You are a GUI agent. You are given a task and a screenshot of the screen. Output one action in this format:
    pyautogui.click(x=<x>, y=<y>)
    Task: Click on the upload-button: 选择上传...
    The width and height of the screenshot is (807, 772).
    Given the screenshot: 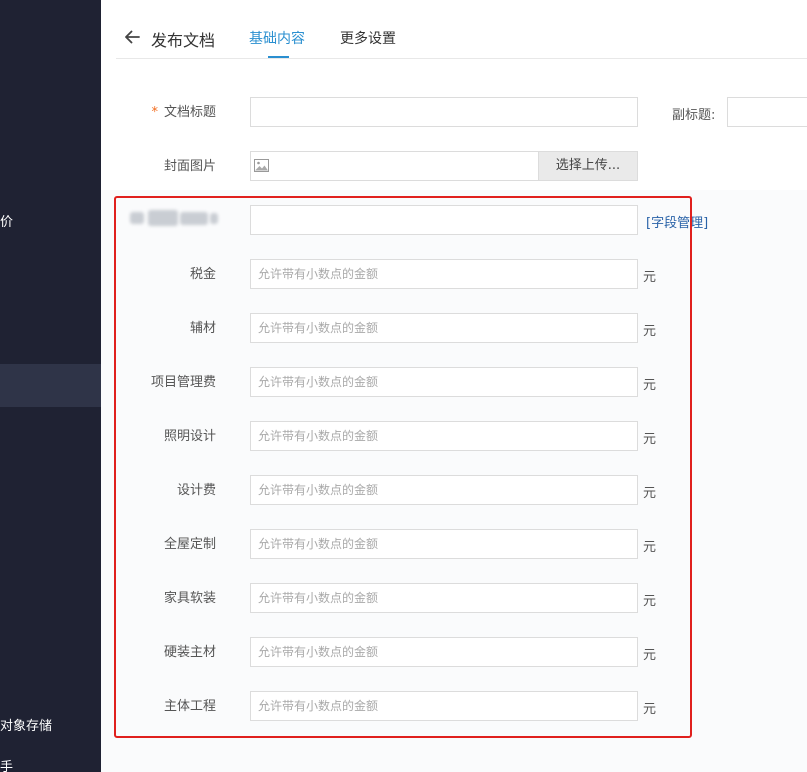 What is the action you would take?
    pyautogui.click(x=587, y=166)
    